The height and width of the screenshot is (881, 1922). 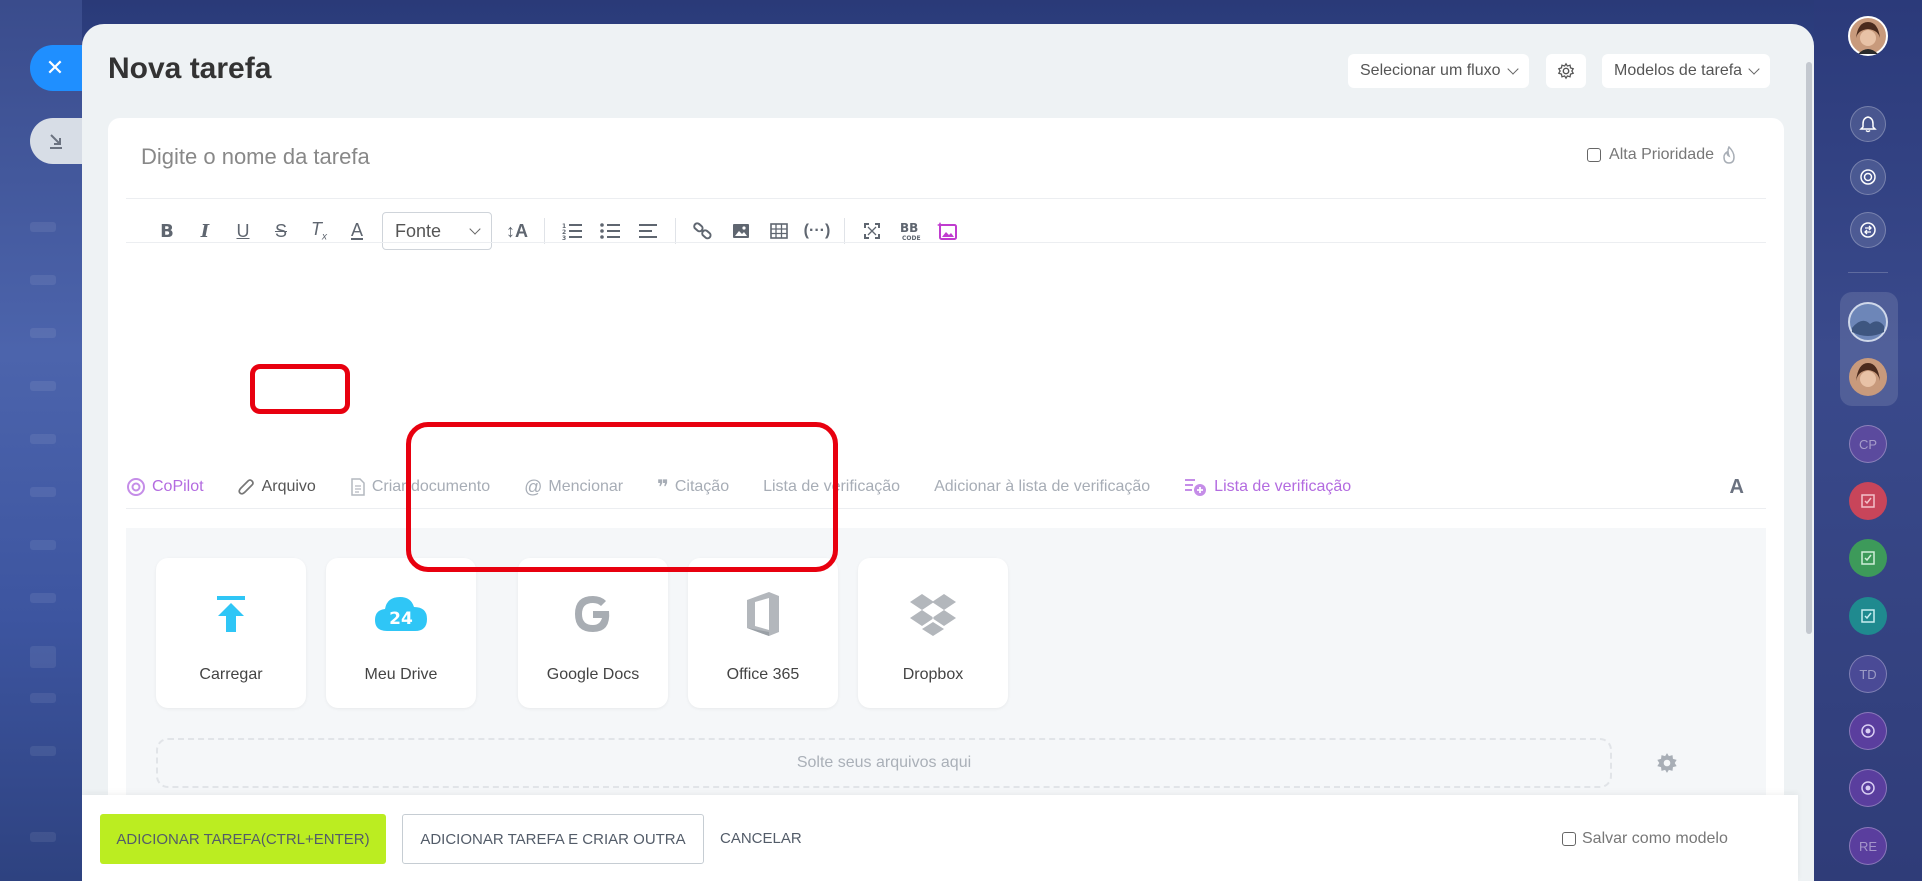 I want to click on dropbox-icon, so click(x=933, y=615).